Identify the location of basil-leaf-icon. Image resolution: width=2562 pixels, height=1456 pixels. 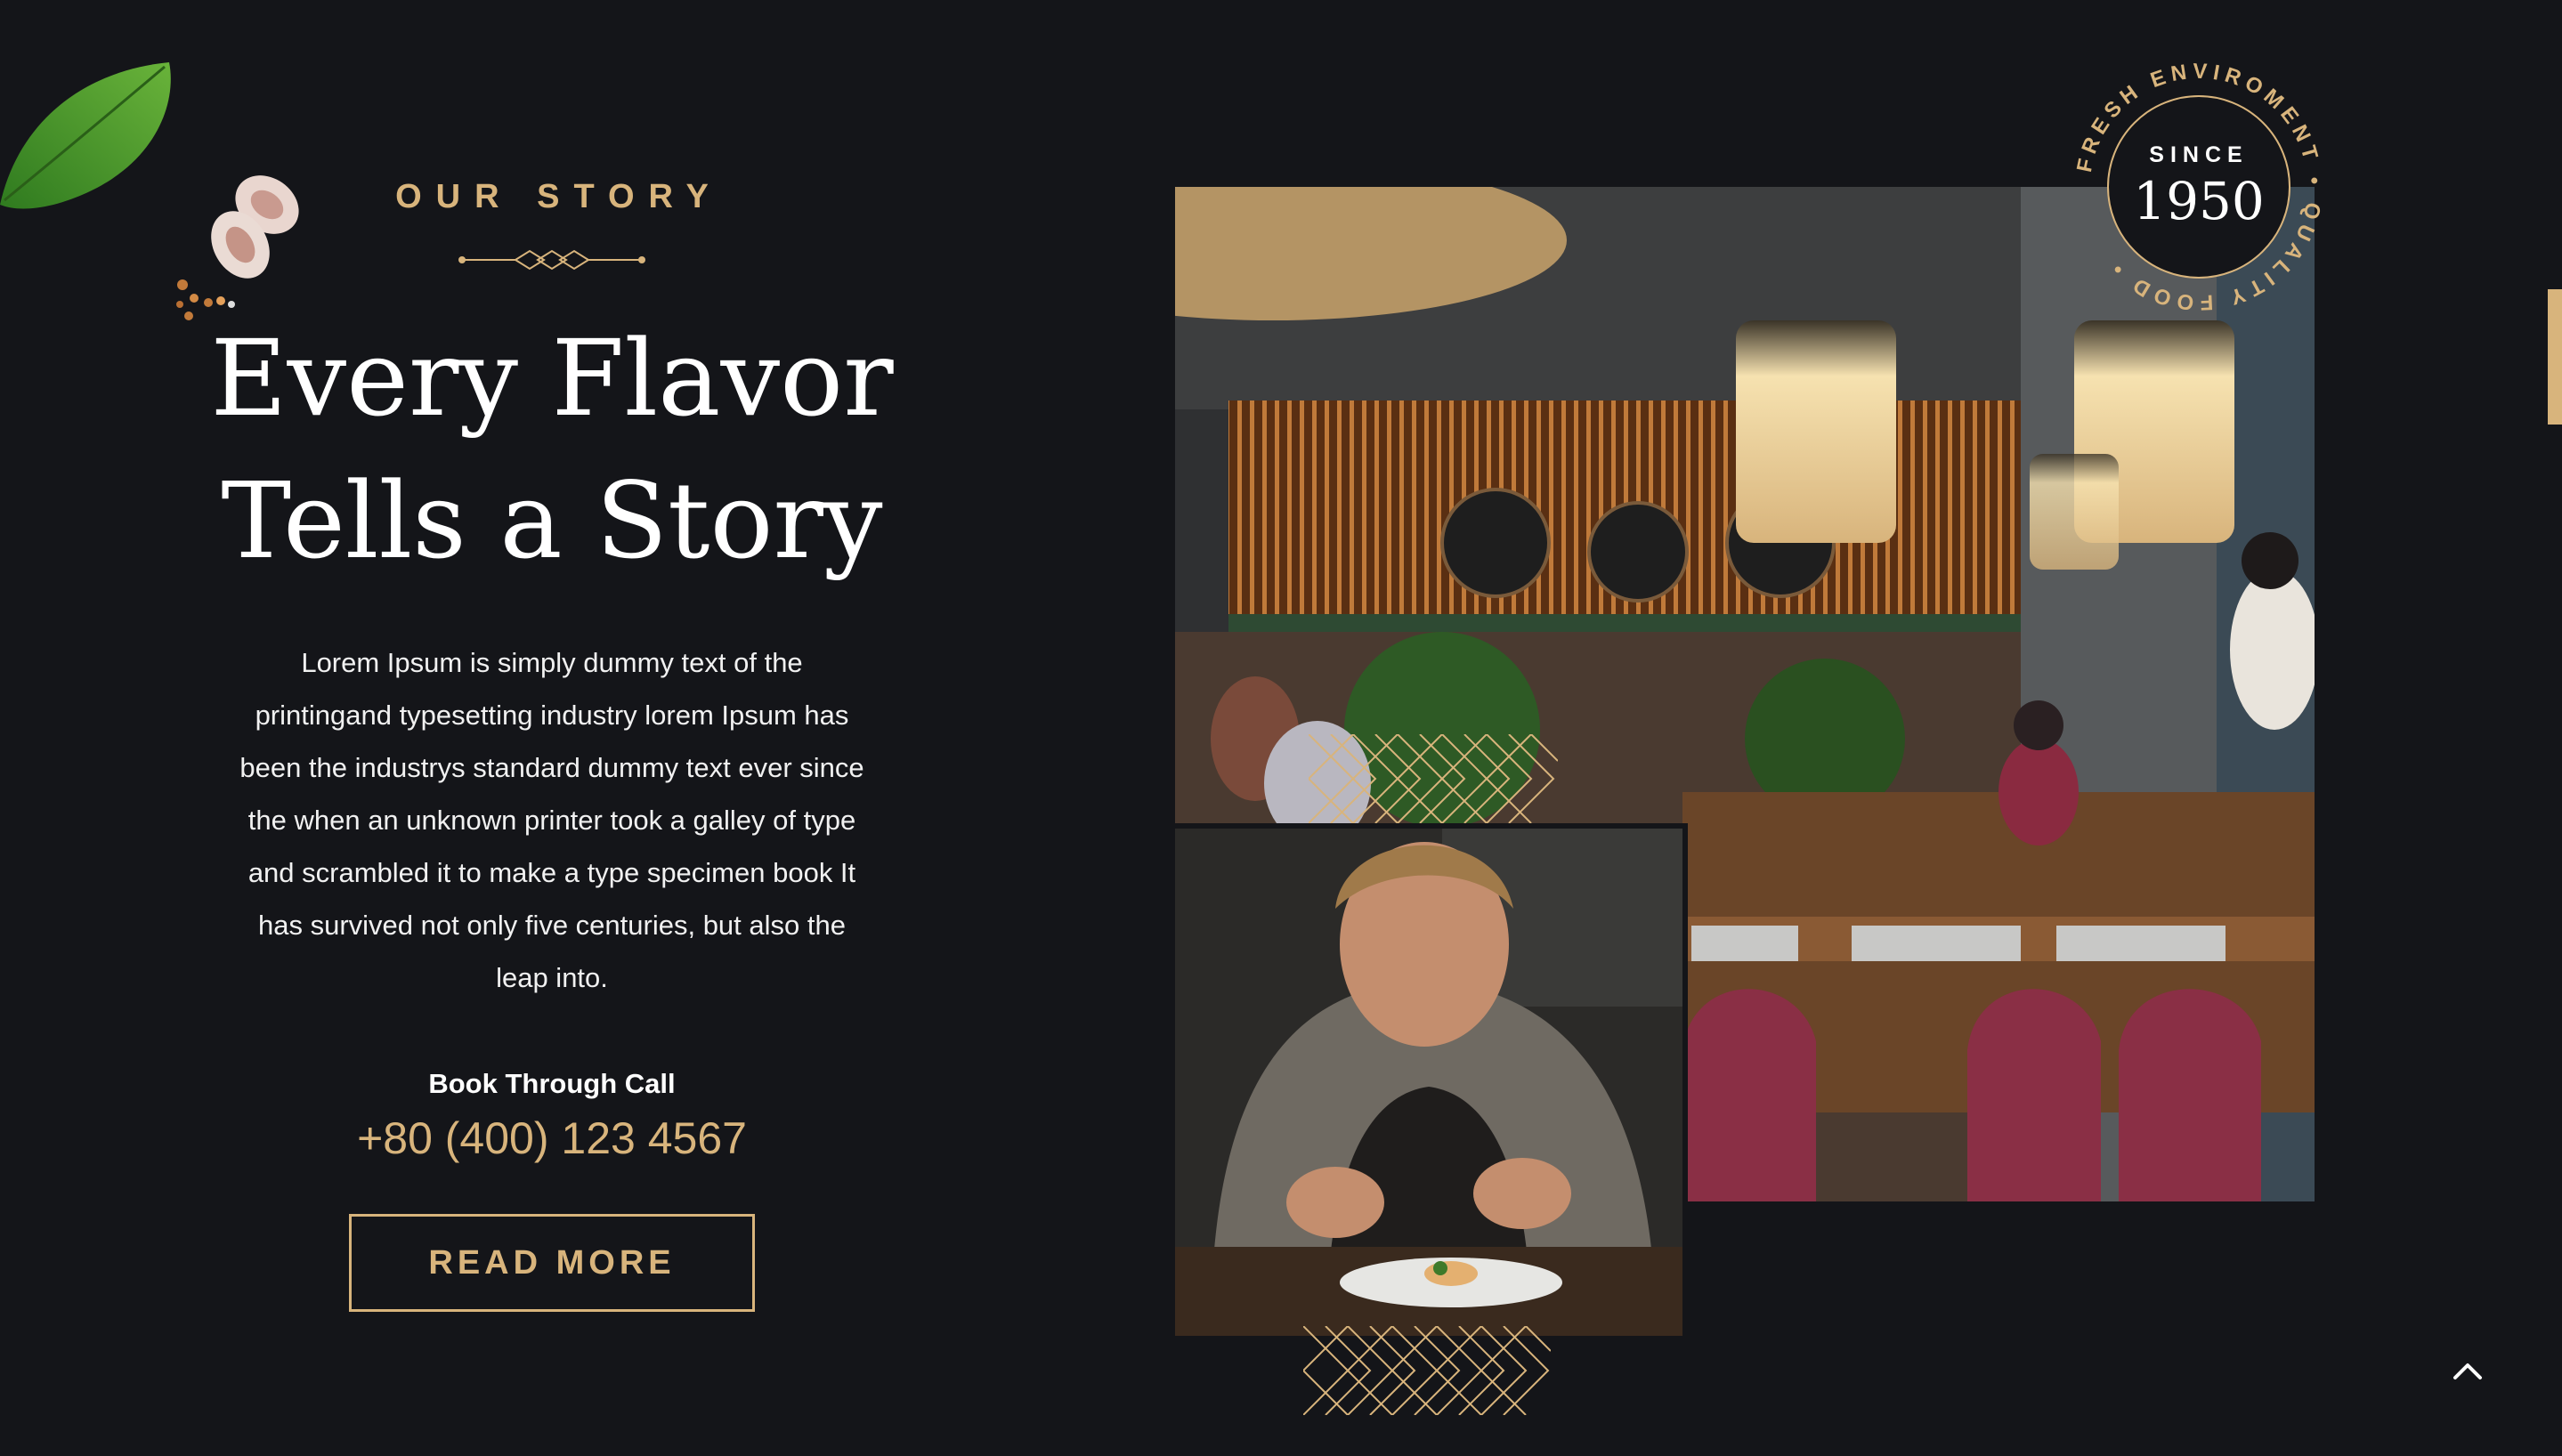
(85, 135).